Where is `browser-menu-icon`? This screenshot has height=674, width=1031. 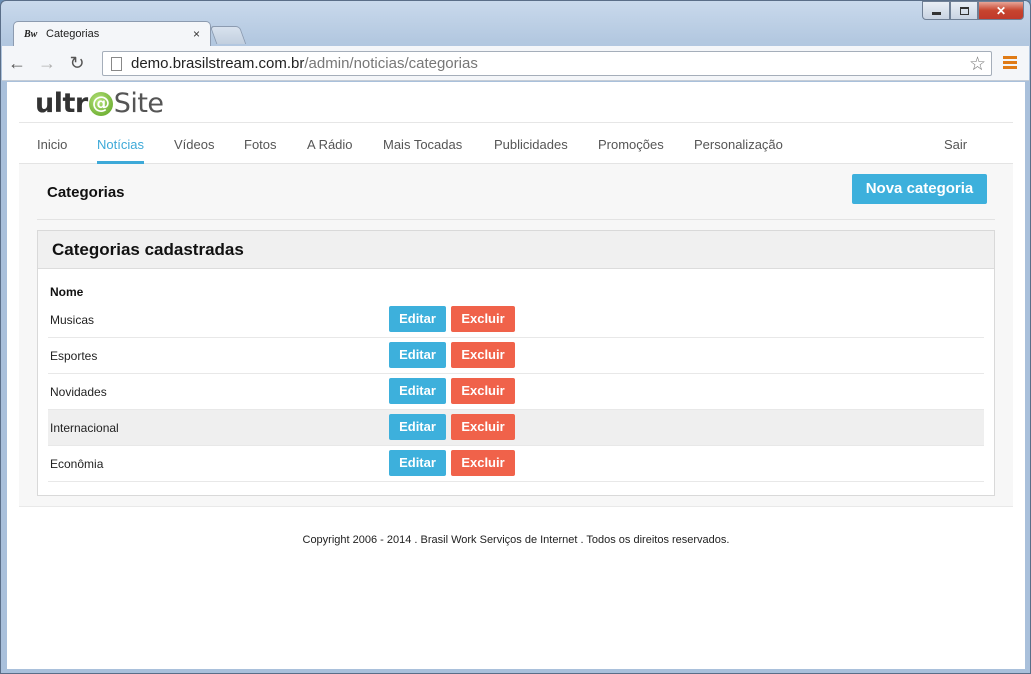 browser-menu-icon is located at coordinates (1010, 63).